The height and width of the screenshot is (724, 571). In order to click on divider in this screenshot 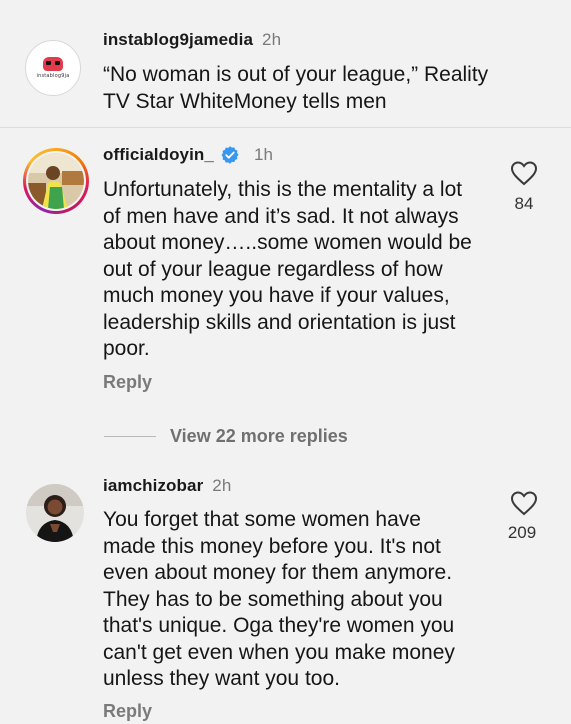, I will do `click(130, 436)`.